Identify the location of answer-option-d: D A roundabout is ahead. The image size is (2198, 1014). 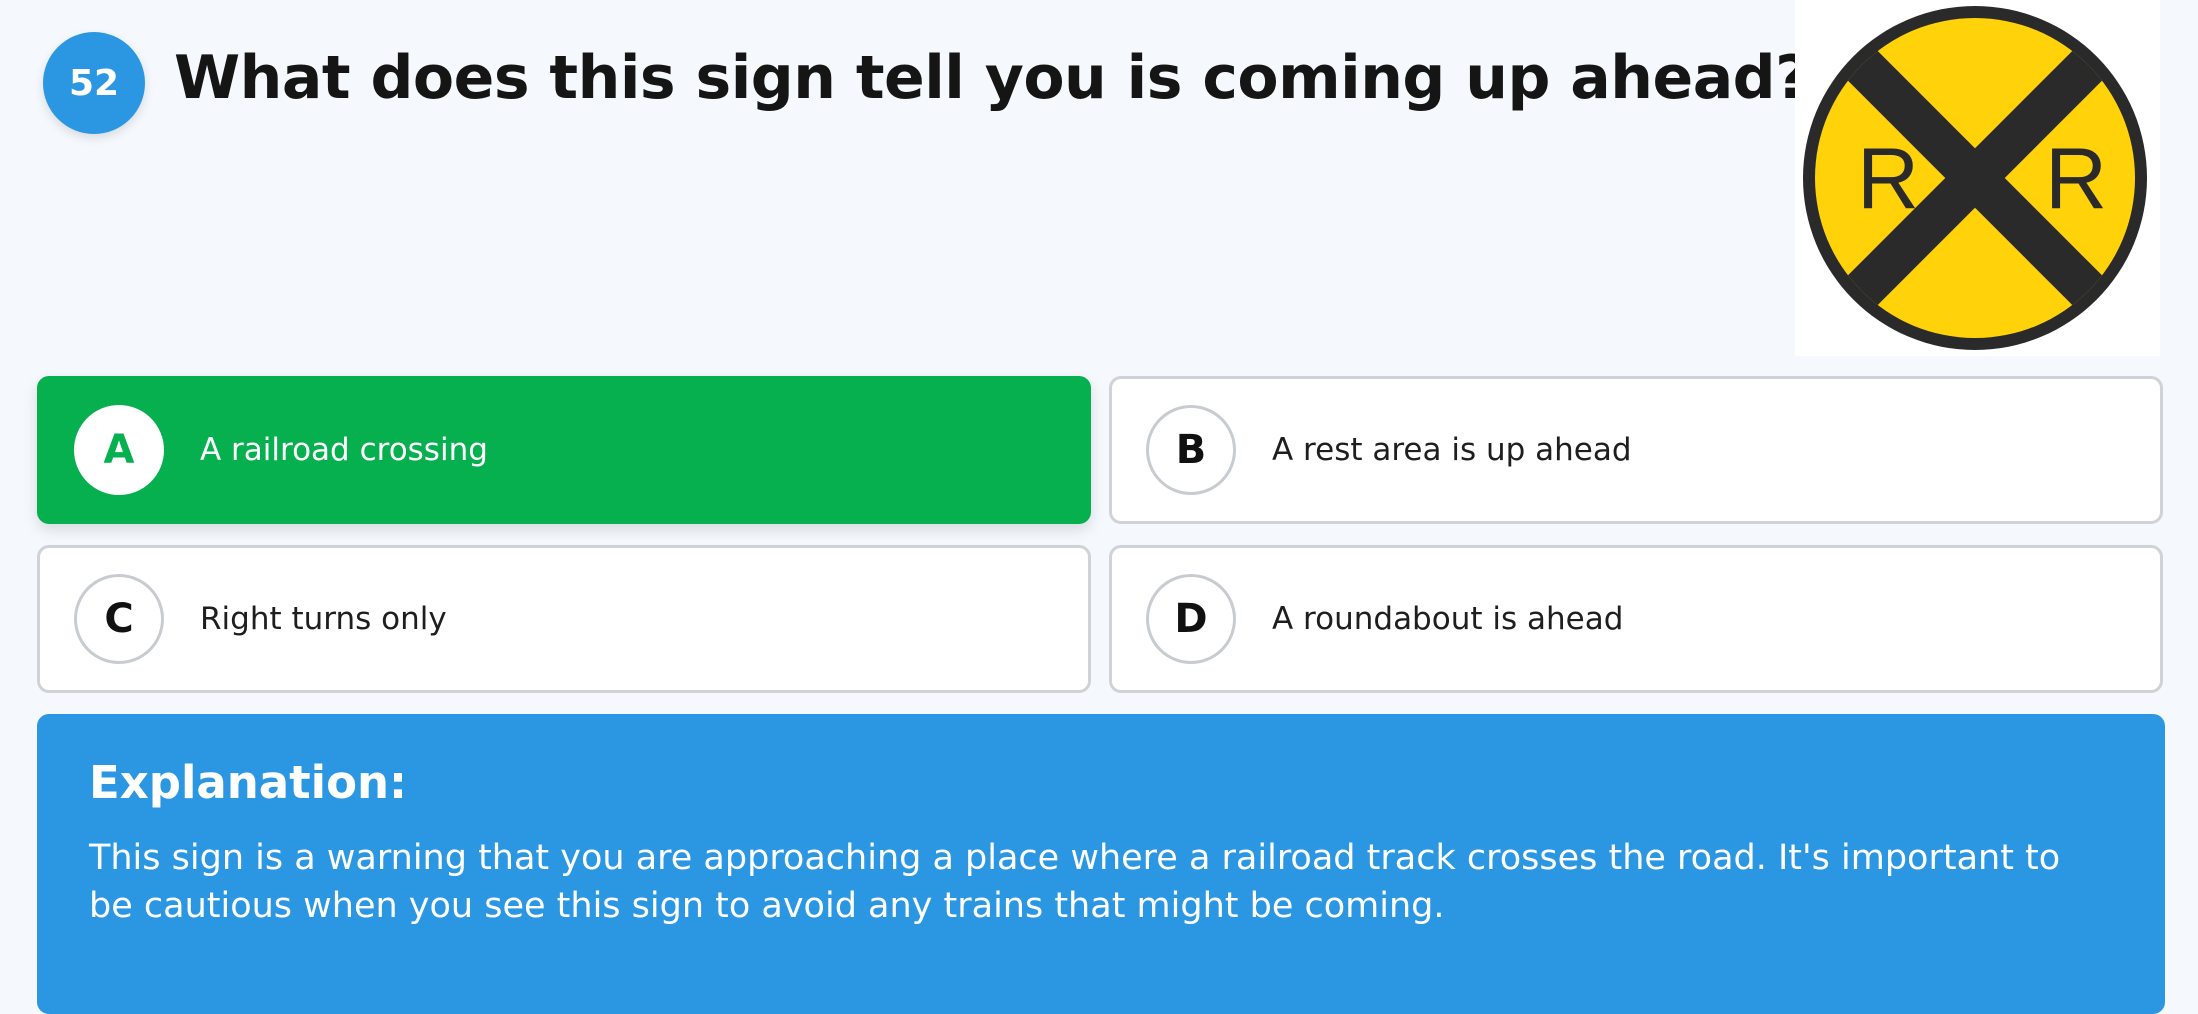
(1636, 619).